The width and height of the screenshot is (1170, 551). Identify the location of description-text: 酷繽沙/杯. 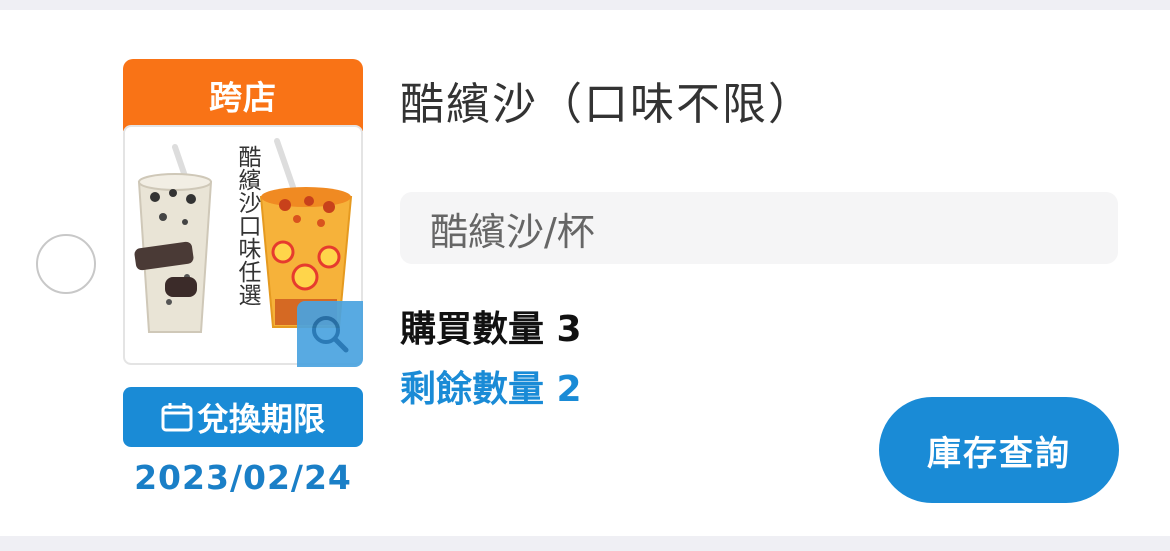
(512, 231).